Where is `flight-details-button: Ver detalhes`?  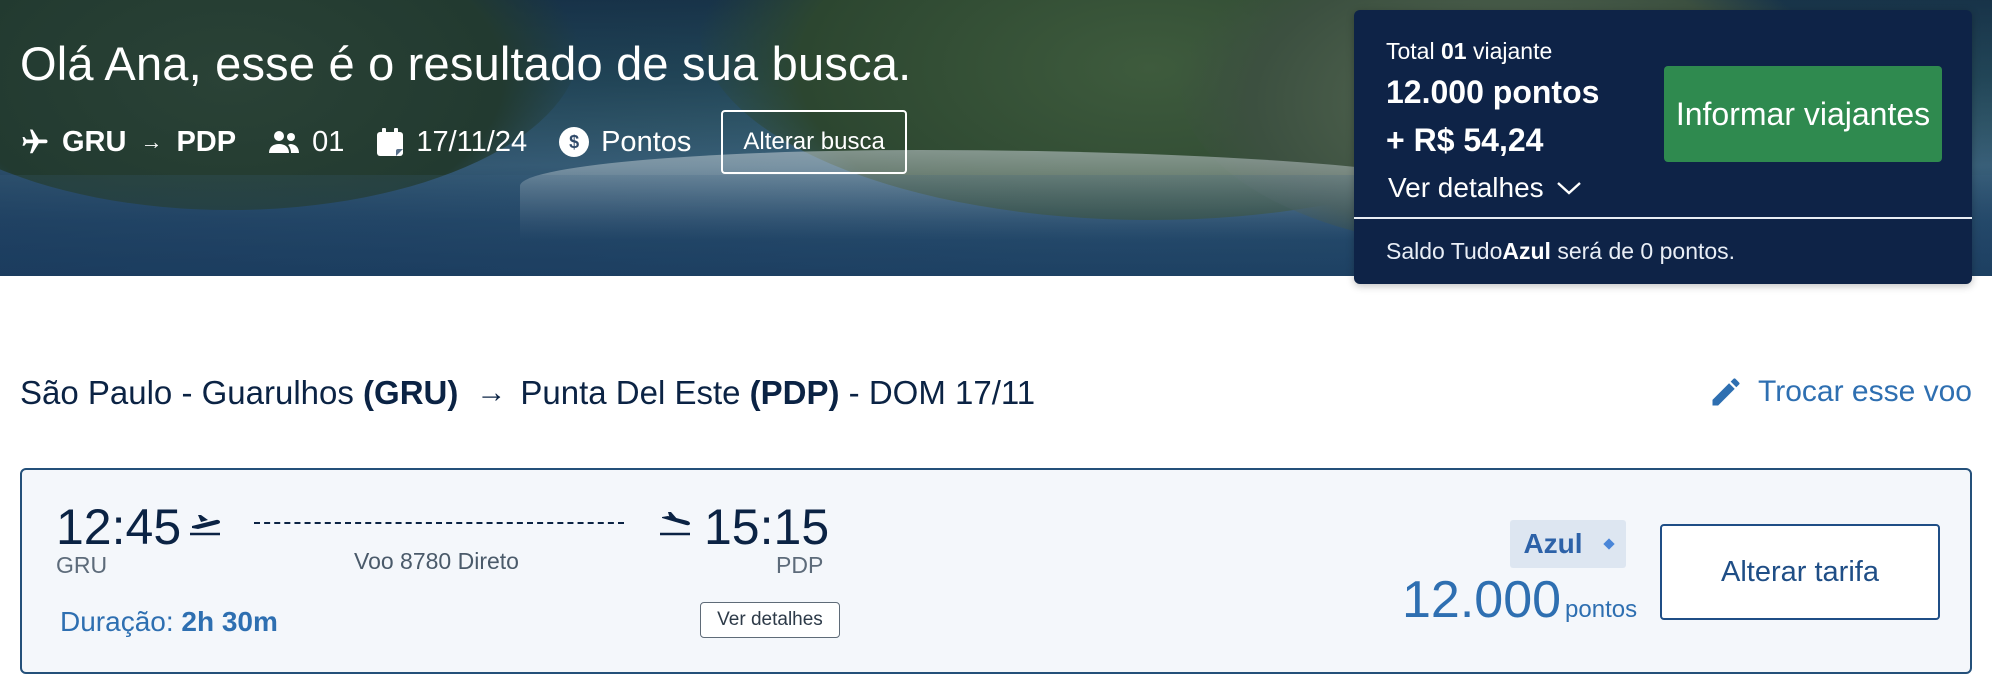 flight-details-button: Ver detalhes is located at coordinates (770, 620).